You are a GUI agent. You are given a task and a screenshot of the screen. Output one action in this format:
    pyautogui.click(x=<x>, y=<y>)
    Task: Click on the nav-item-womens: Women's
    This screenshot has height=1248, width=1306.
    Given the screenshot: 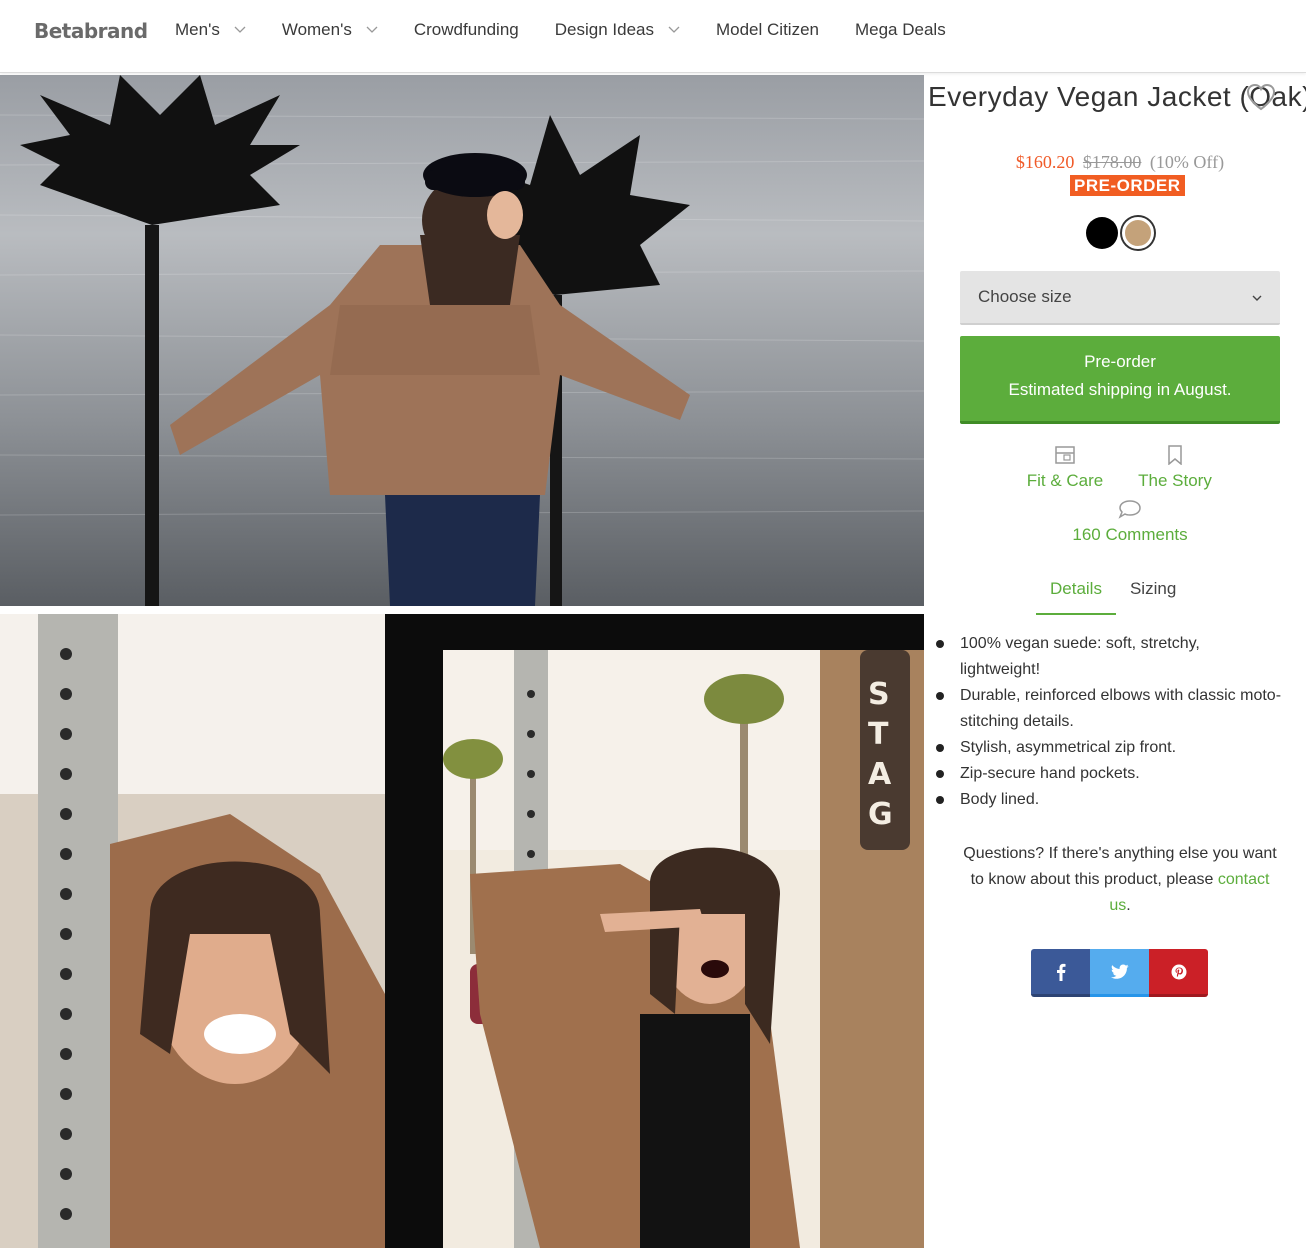 What is the action you would take?
    pyautogui.click(x=330, y=30)
    